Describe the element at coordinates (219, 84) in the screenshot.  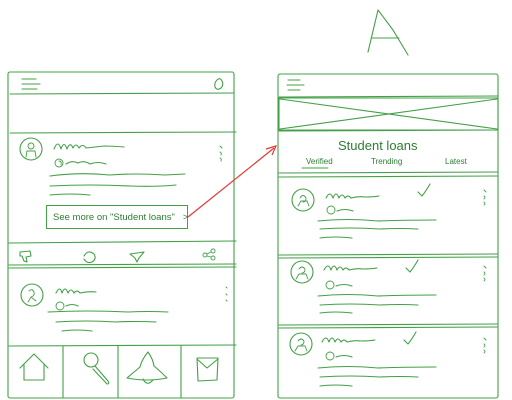
I see `profile-icon` at that location.